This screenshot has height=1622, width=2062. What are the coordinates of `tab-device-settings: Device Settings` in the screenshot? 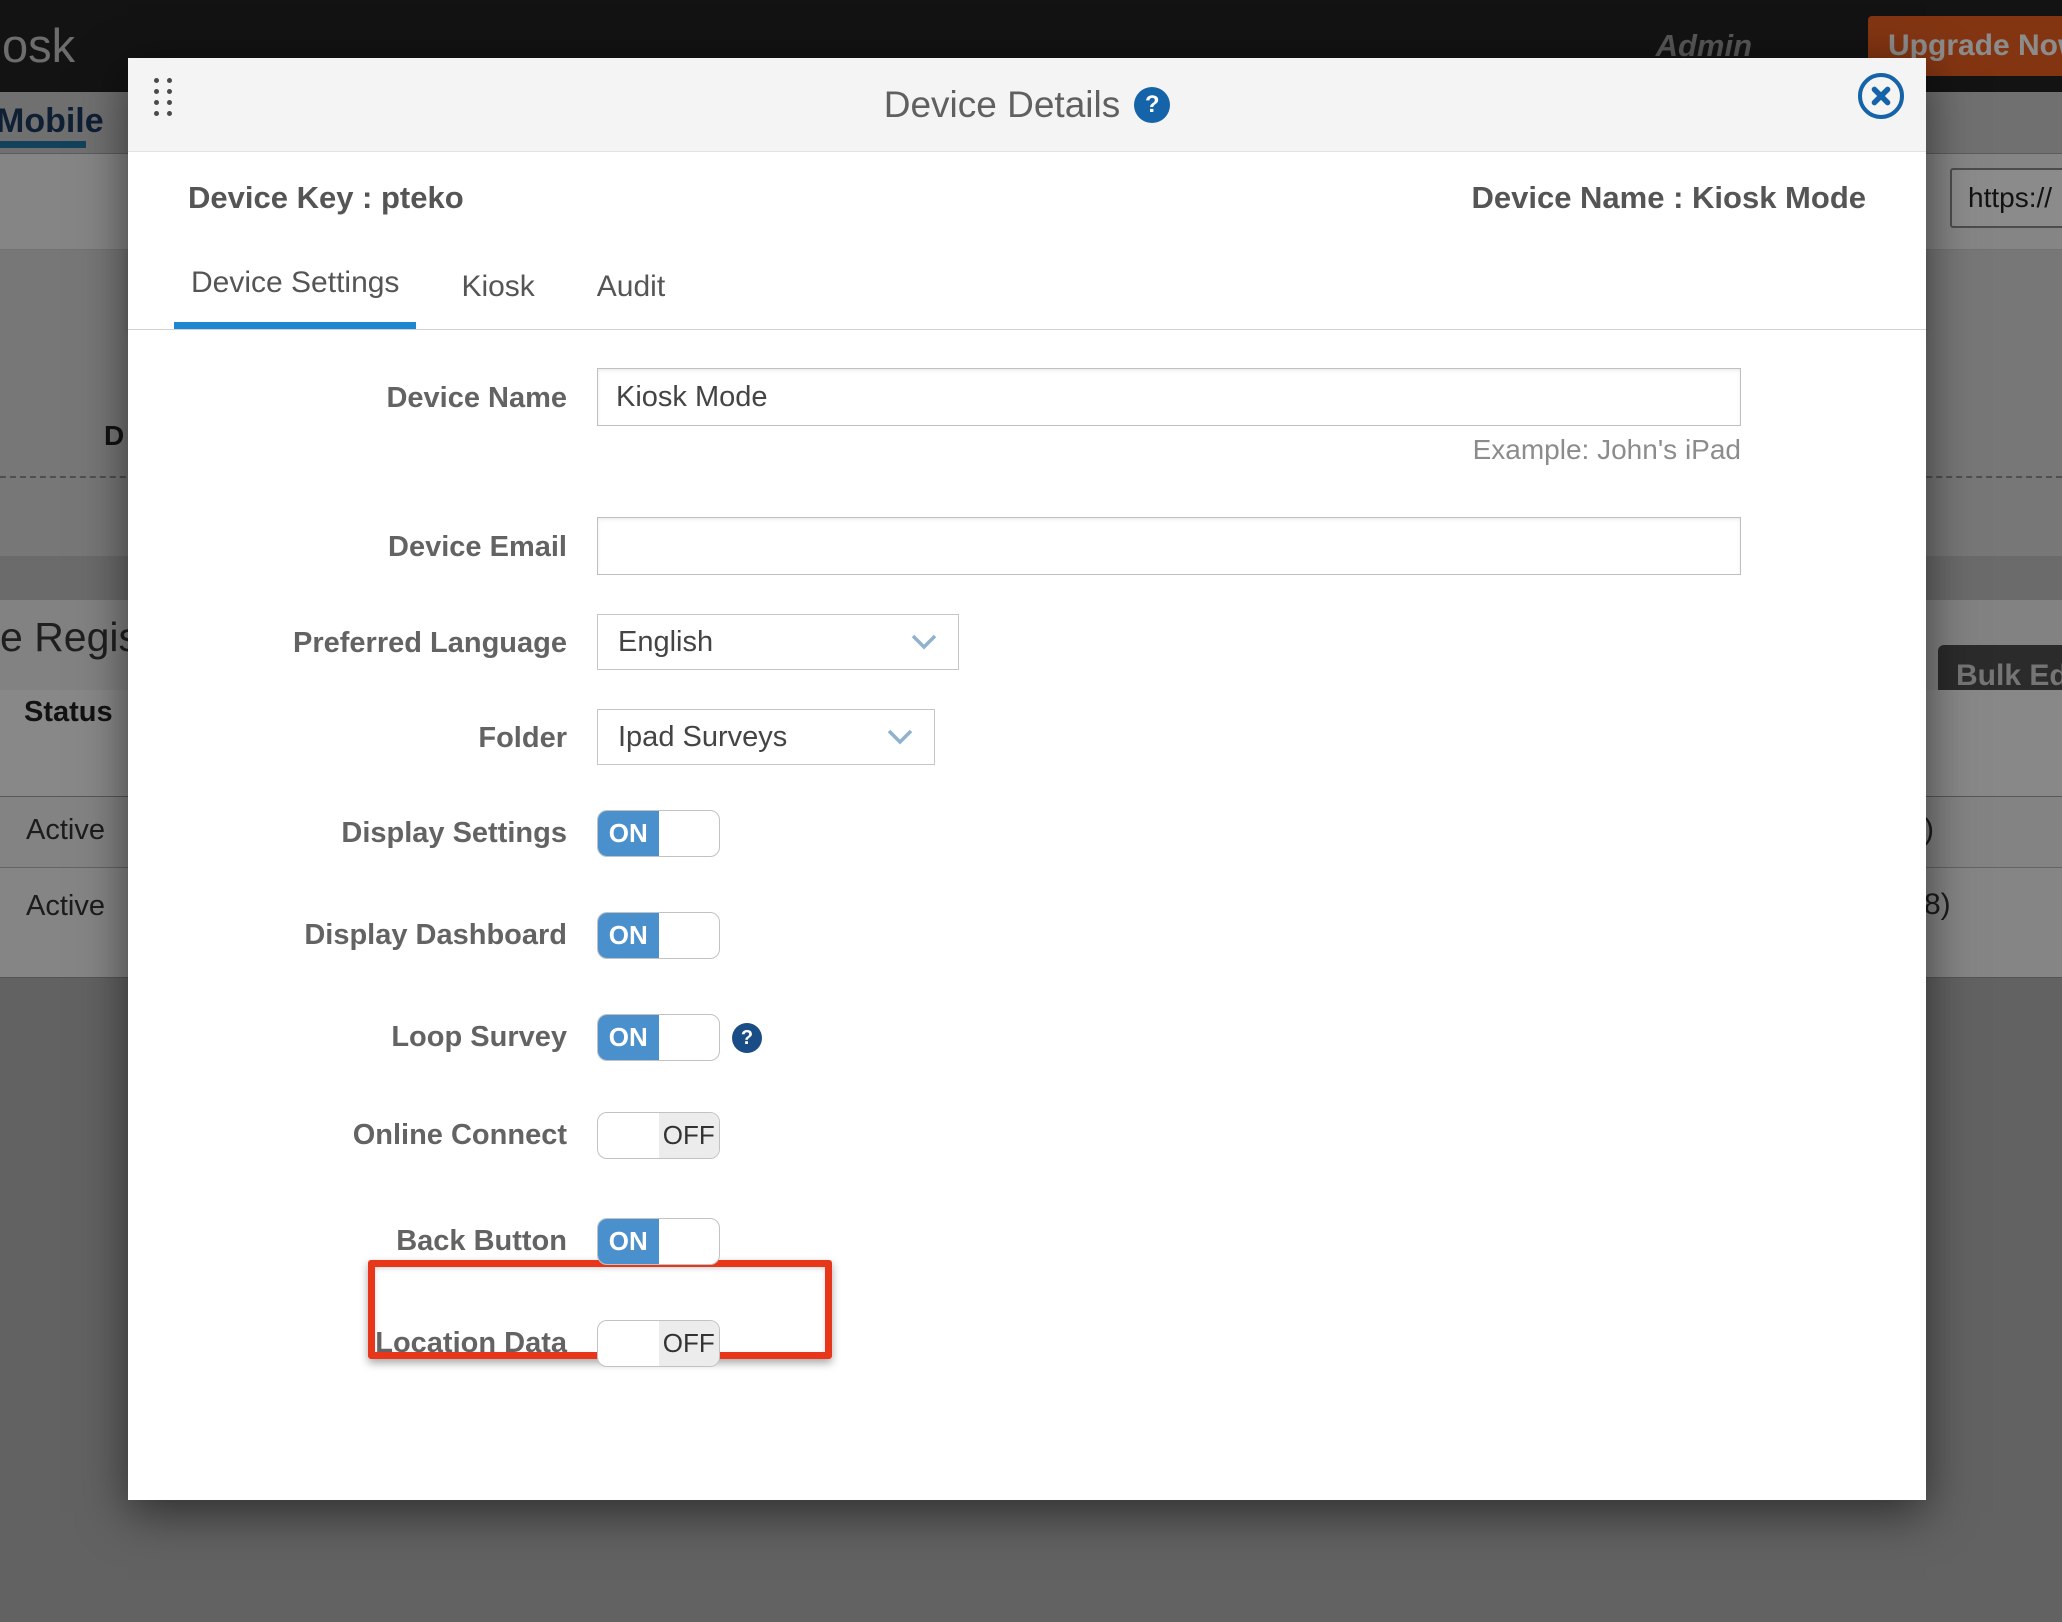 It's located at (295, 286).